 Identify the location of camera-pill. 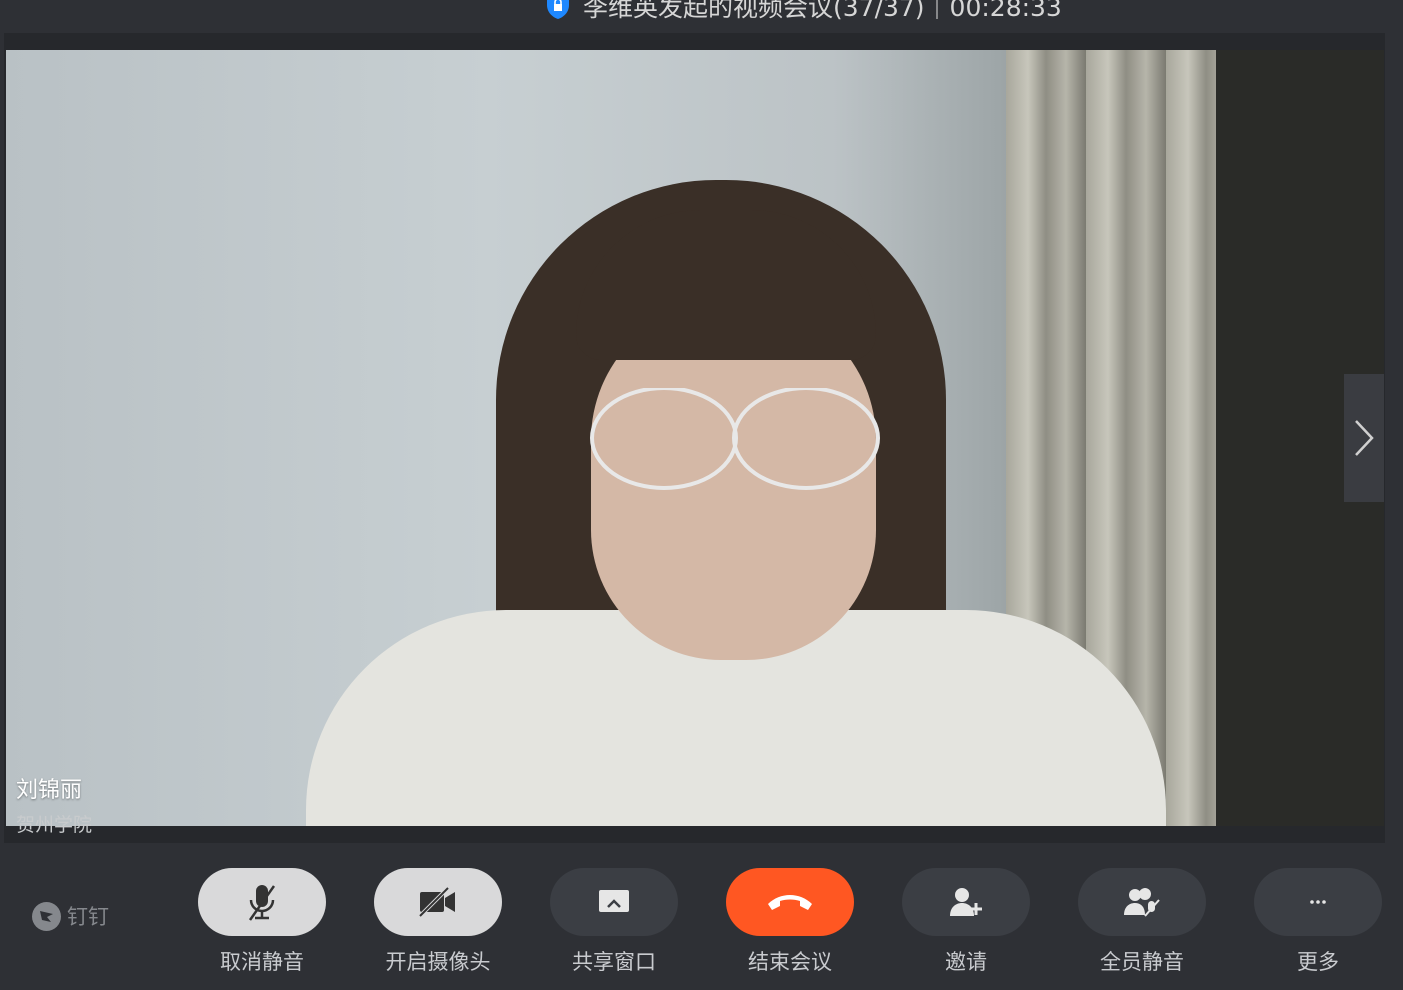
(438, 902).